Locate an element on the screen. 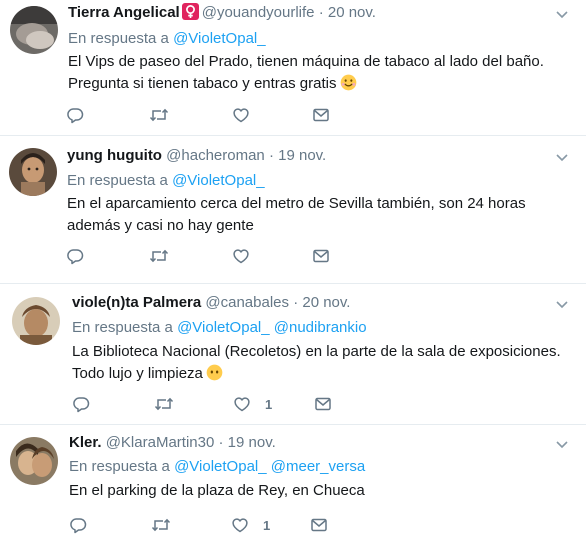  username: @canabales is located at coordinates (247, 302).